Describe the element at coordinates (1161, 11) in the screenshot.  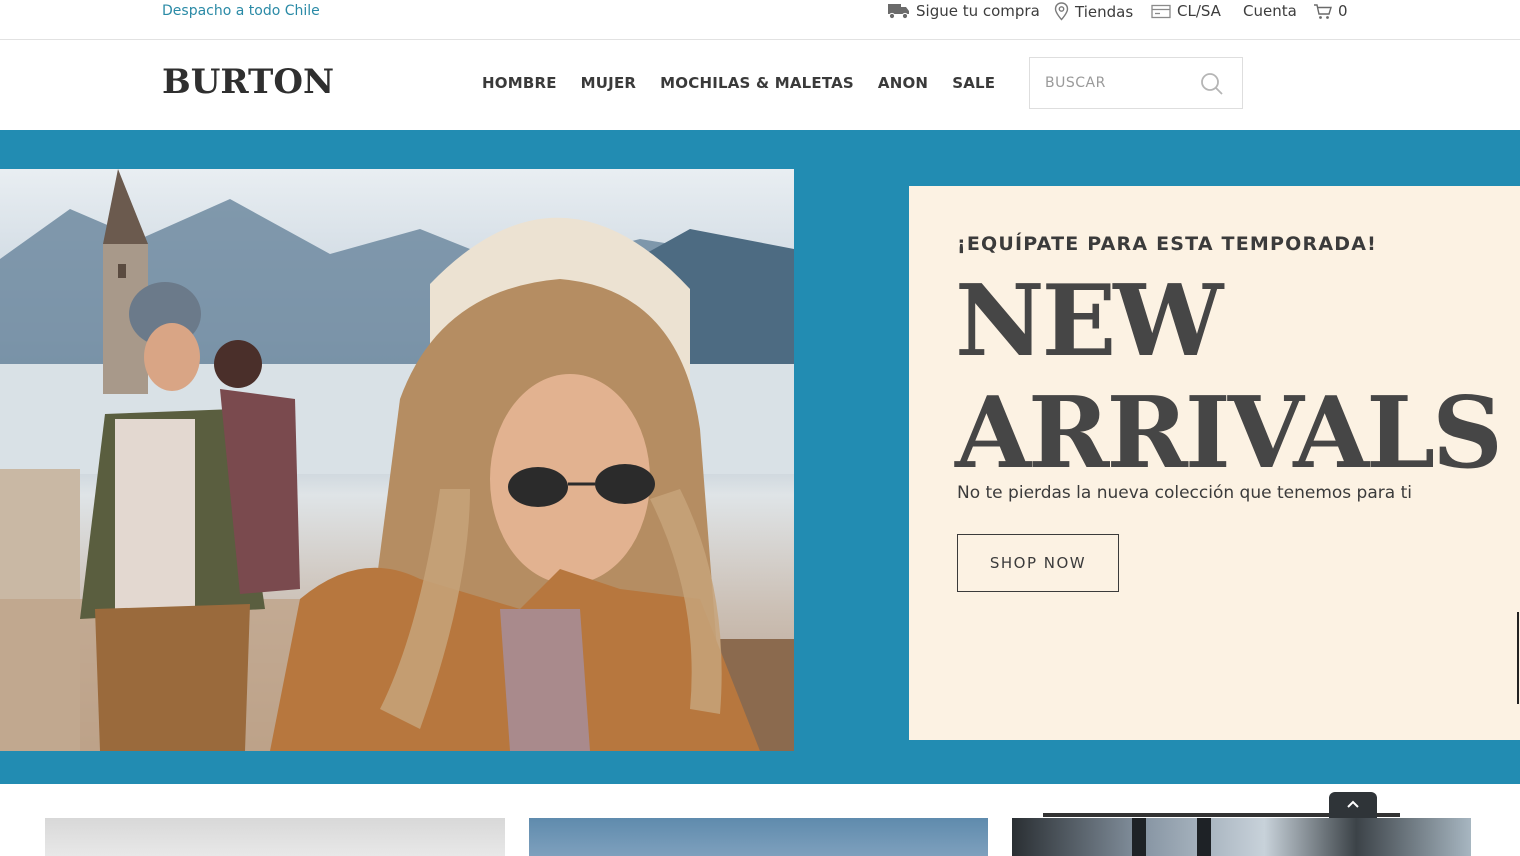
I see `id-card-icon` at that location.